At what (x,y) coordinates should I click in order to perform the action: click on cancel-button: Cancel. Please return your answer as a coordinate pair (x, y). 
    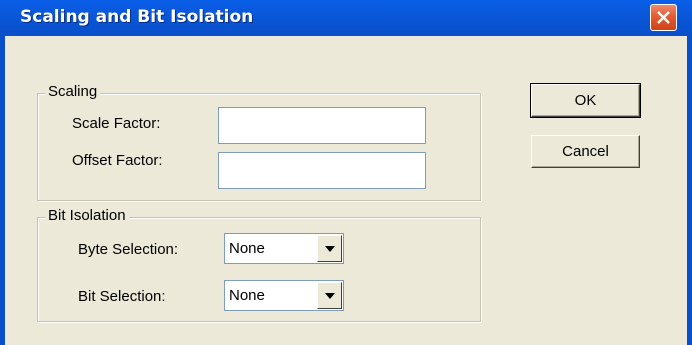
    Looking at the image, I should click on (585, 151).